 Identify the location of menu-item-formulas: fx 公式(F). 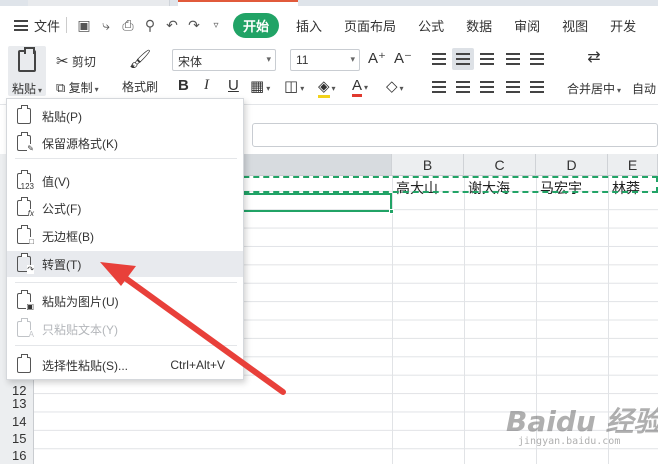
(125, 208).